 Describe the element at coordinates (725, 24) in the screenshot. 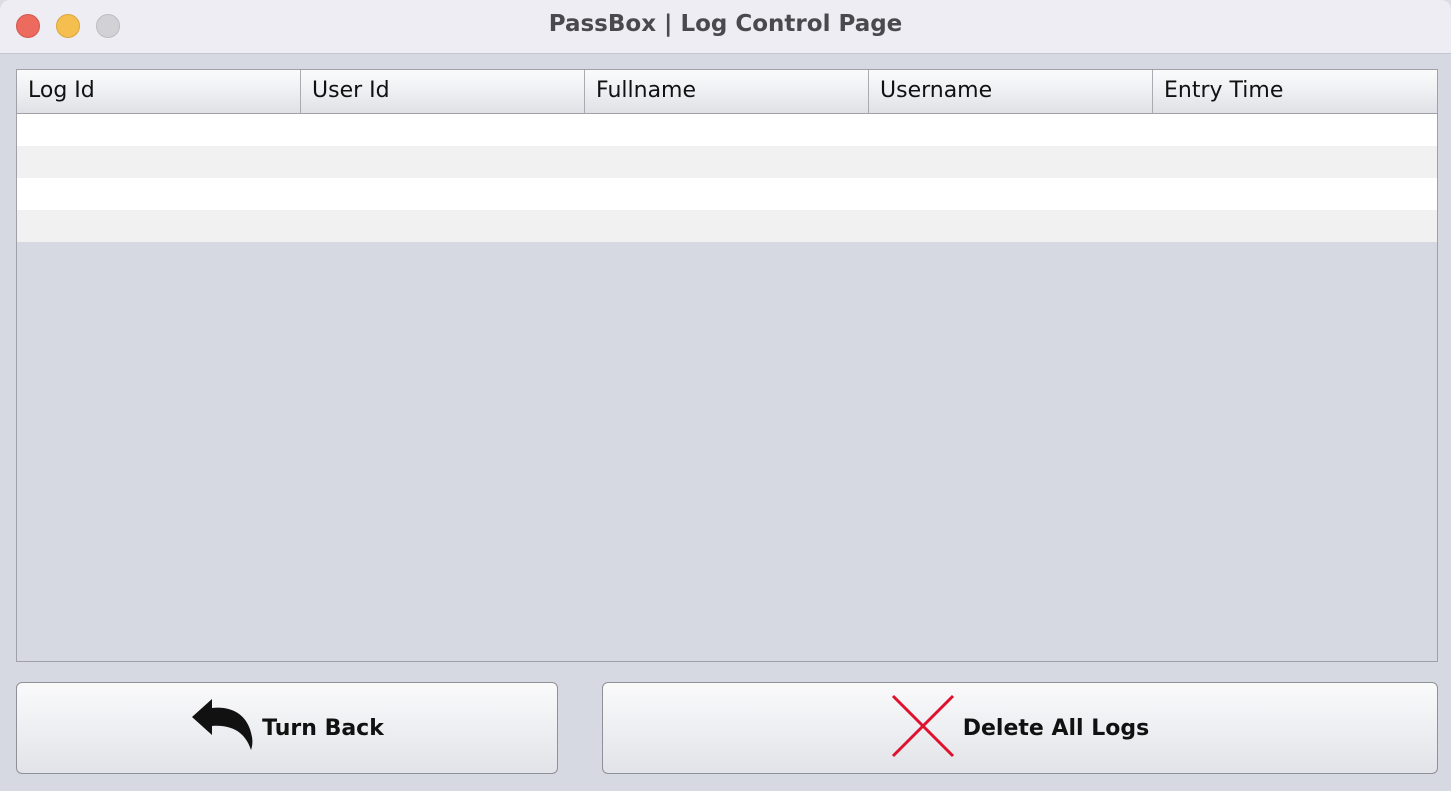

I see `window-title: PassBox | Log Control Page` at that location.